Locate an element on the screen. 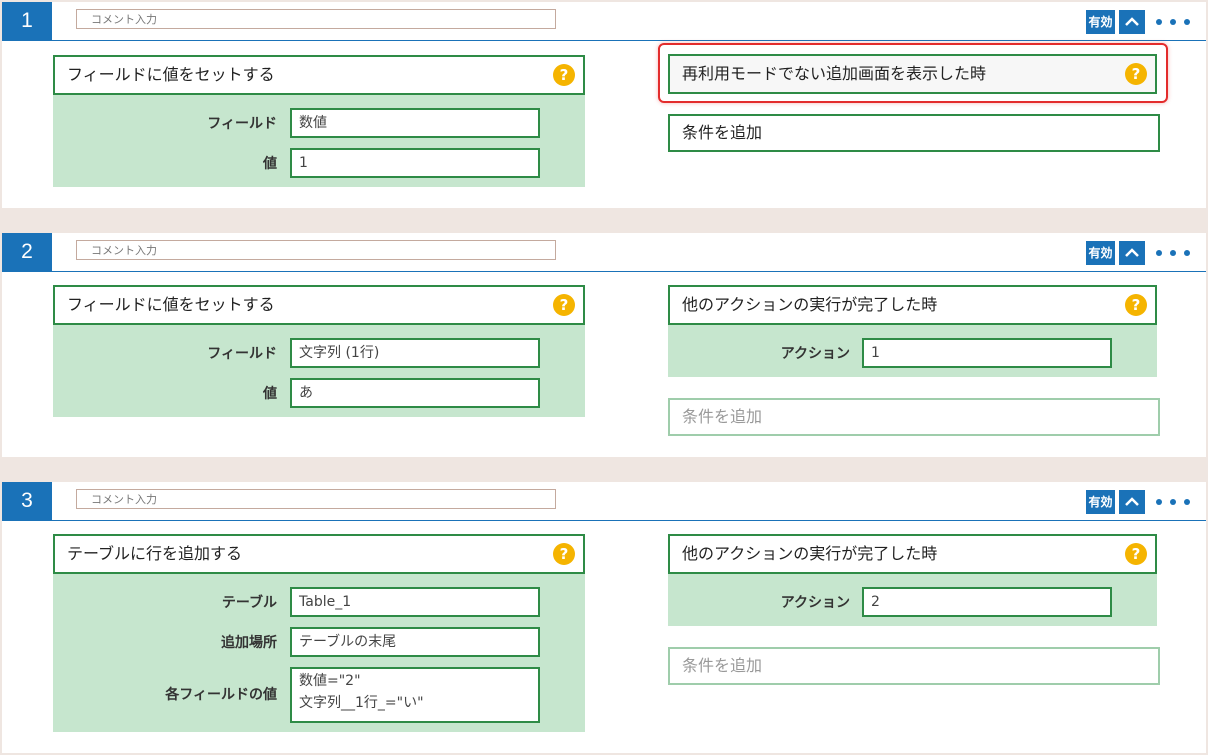  rule-number: 3 is located at coordinates (27, 501).